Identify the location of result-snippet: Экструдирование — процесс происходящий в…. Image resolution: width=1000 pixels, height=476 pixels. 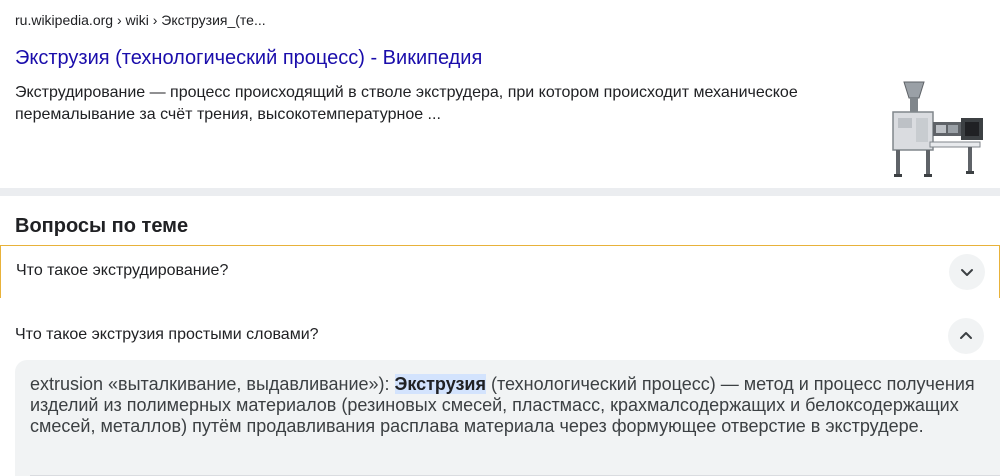
(406, 103).